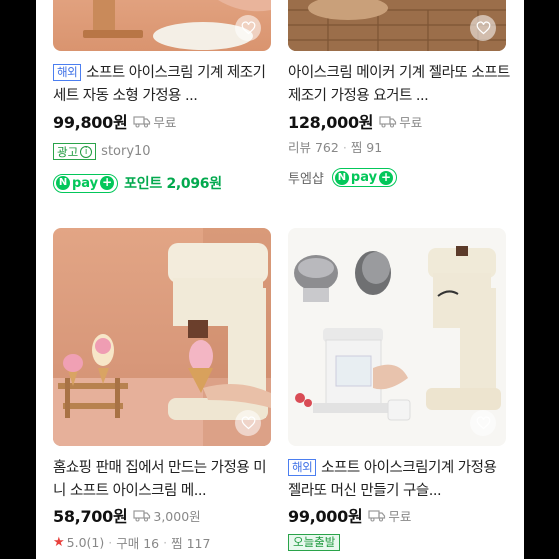 This screenshot has width=559, height=559. Describe the element at coordinates (90, 516) in the screenshot. I see `price: 58,700원` at that location.